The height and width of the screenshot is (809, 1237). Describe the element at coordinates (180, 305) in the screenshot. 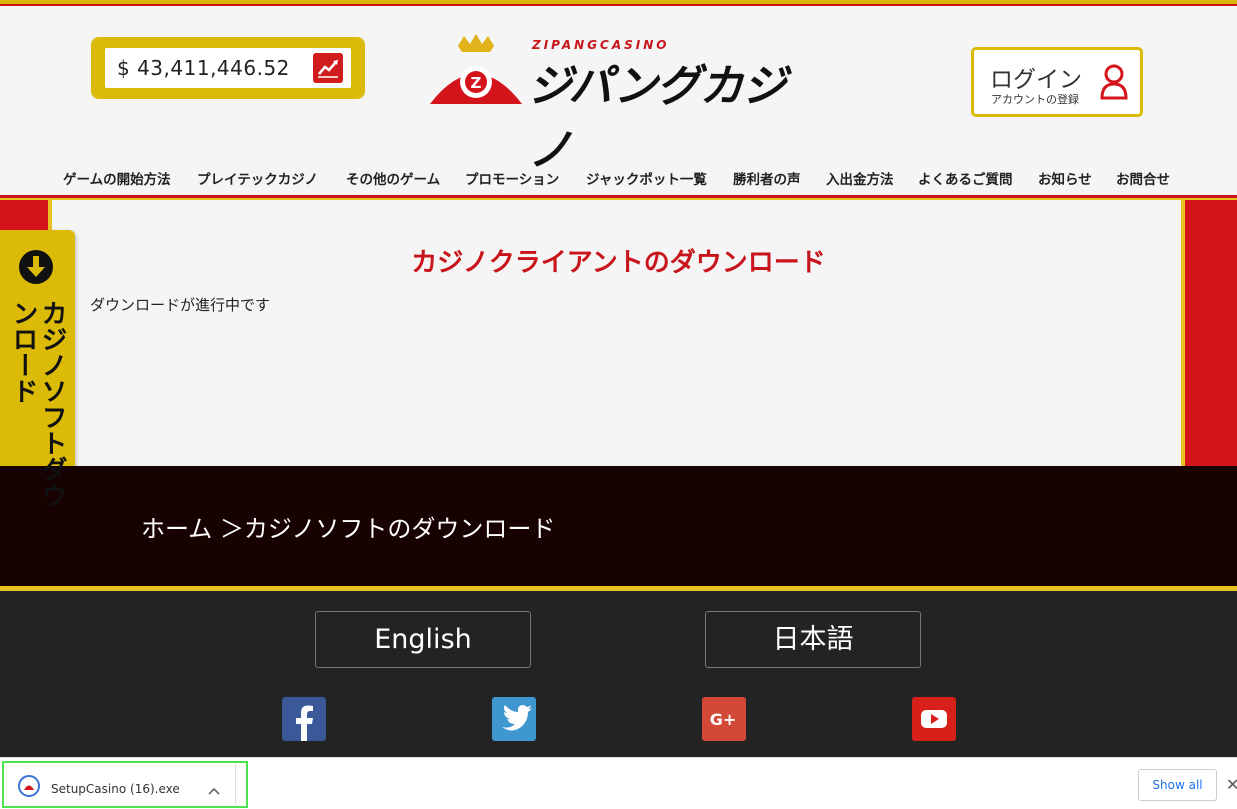

I see `download-status-text: ダウンロードが進行中です` at that location.